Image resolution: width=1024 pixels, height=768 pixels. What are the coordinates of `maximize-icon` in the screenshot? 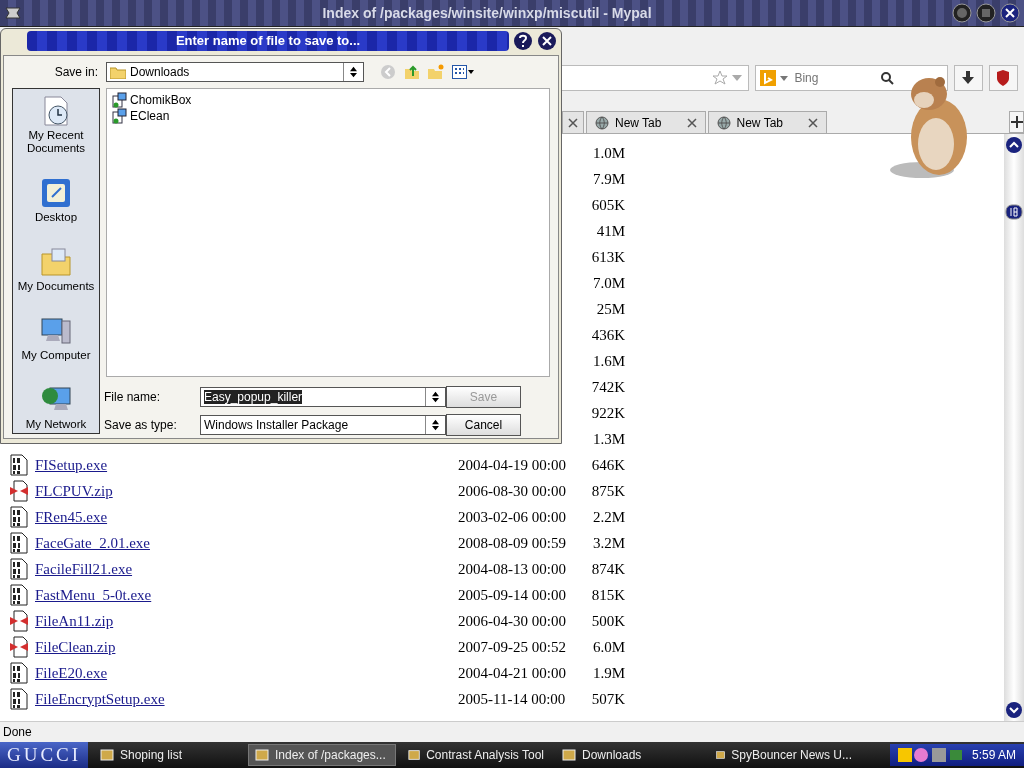 It's located at (986, 13).